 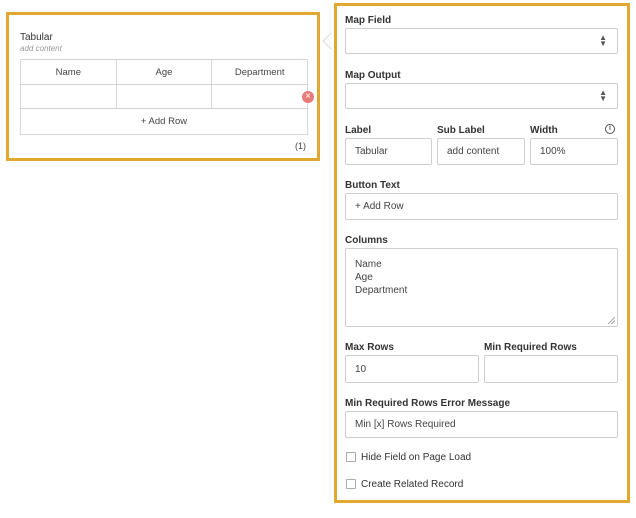 What do you see at coordinates (300, 146) in the screenshot?
I see `row-count: (1)` at bounding box center [300, 146].